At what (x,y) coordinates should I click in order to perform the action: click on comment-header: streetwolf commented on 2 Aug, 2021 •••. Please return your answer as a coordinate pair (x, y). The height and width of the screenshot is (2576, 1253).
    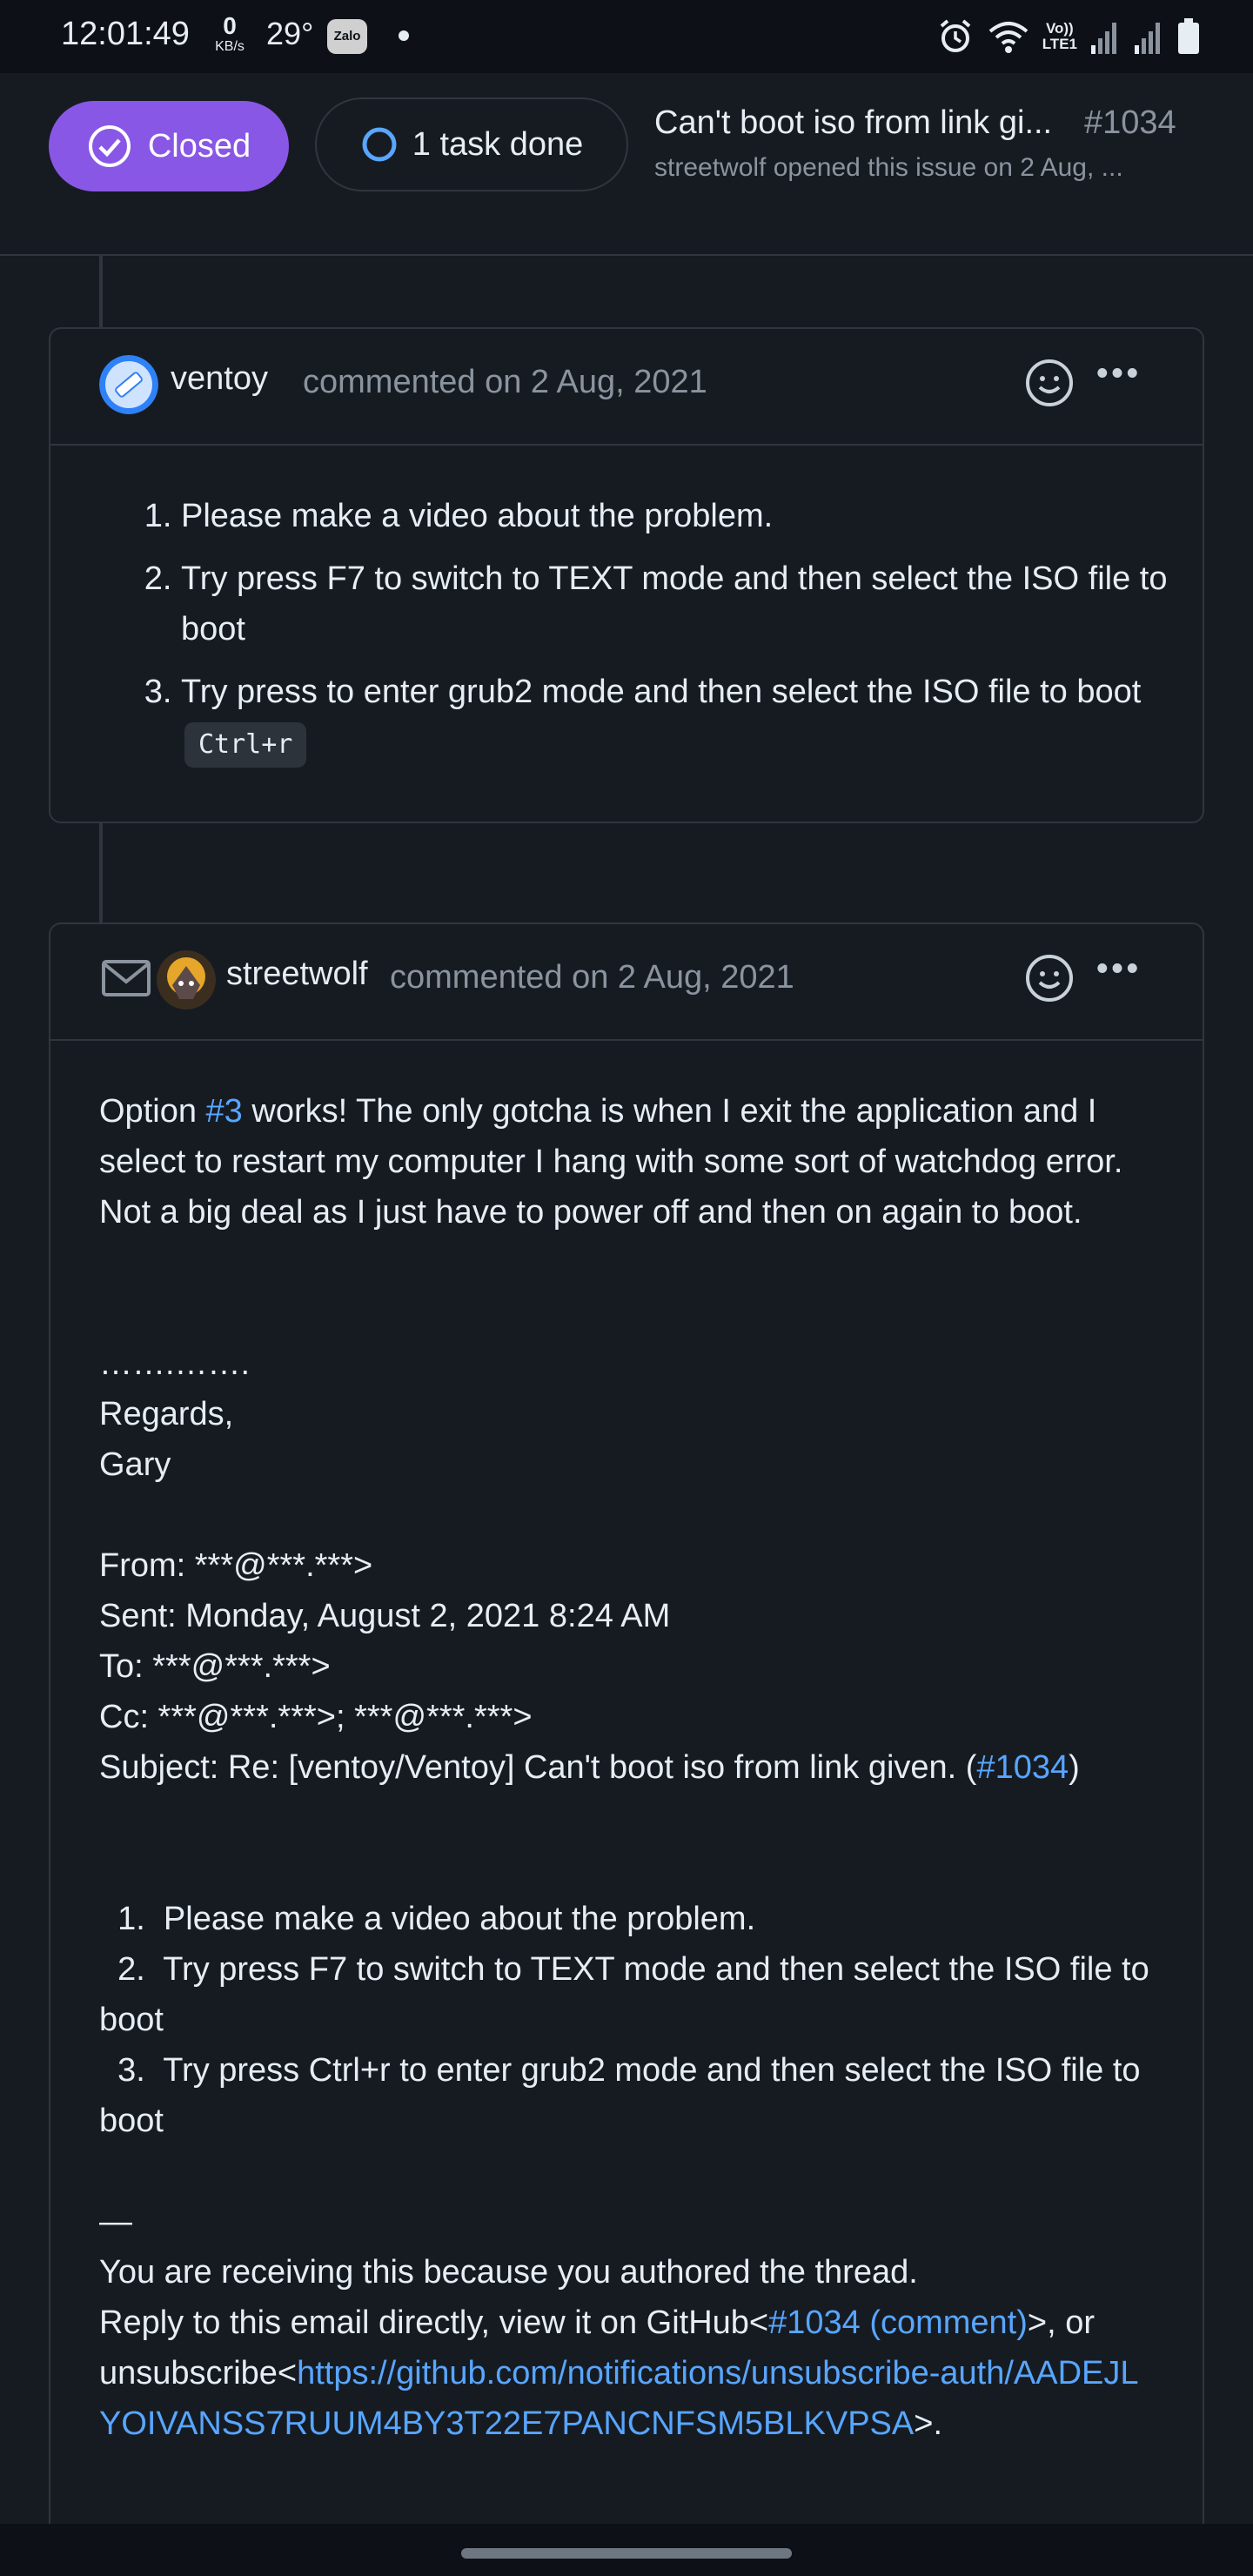
    Looking at the image, I should click on (626, 983).